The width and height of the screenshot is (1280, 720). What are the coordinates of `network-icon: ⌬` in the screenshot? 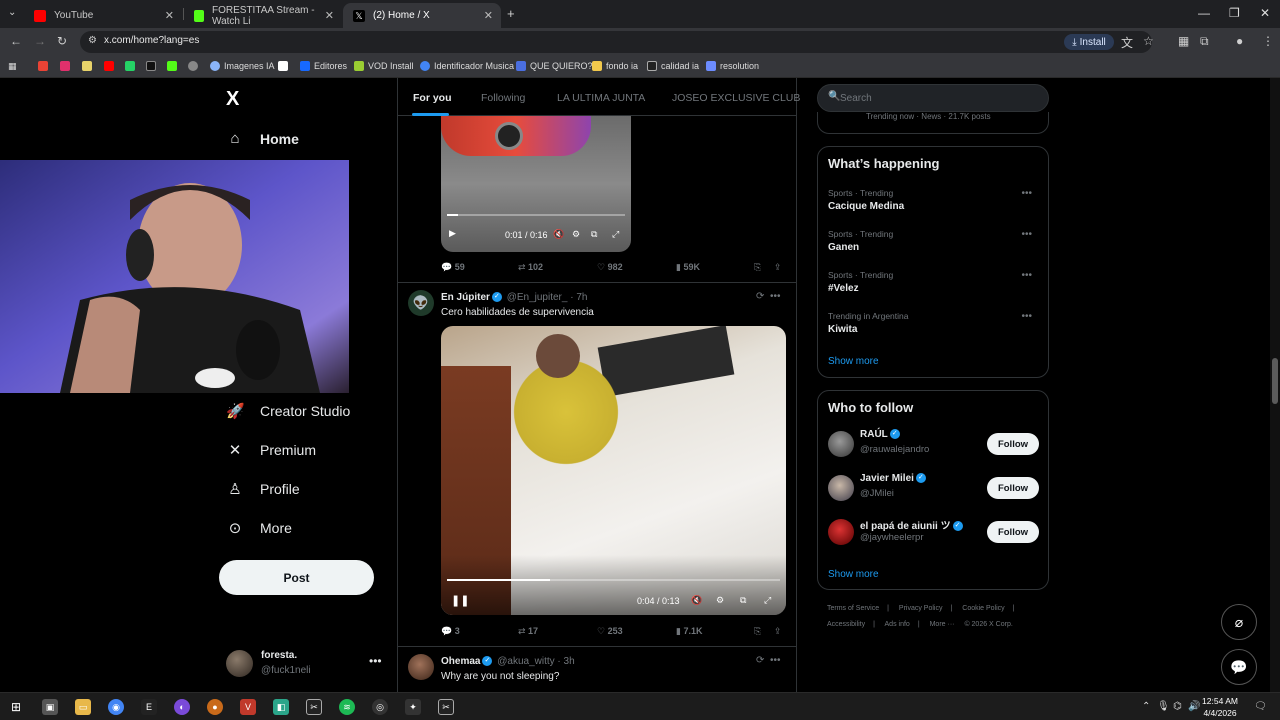 It's located at (1177, 706).